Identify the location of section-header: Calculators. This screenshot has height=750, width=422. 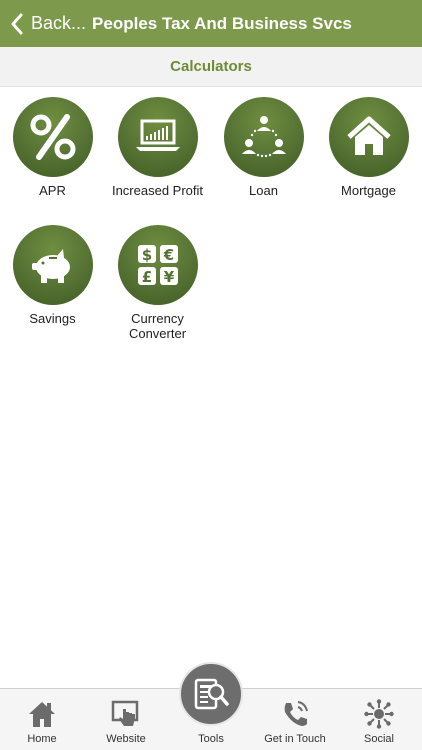
(211, 67).